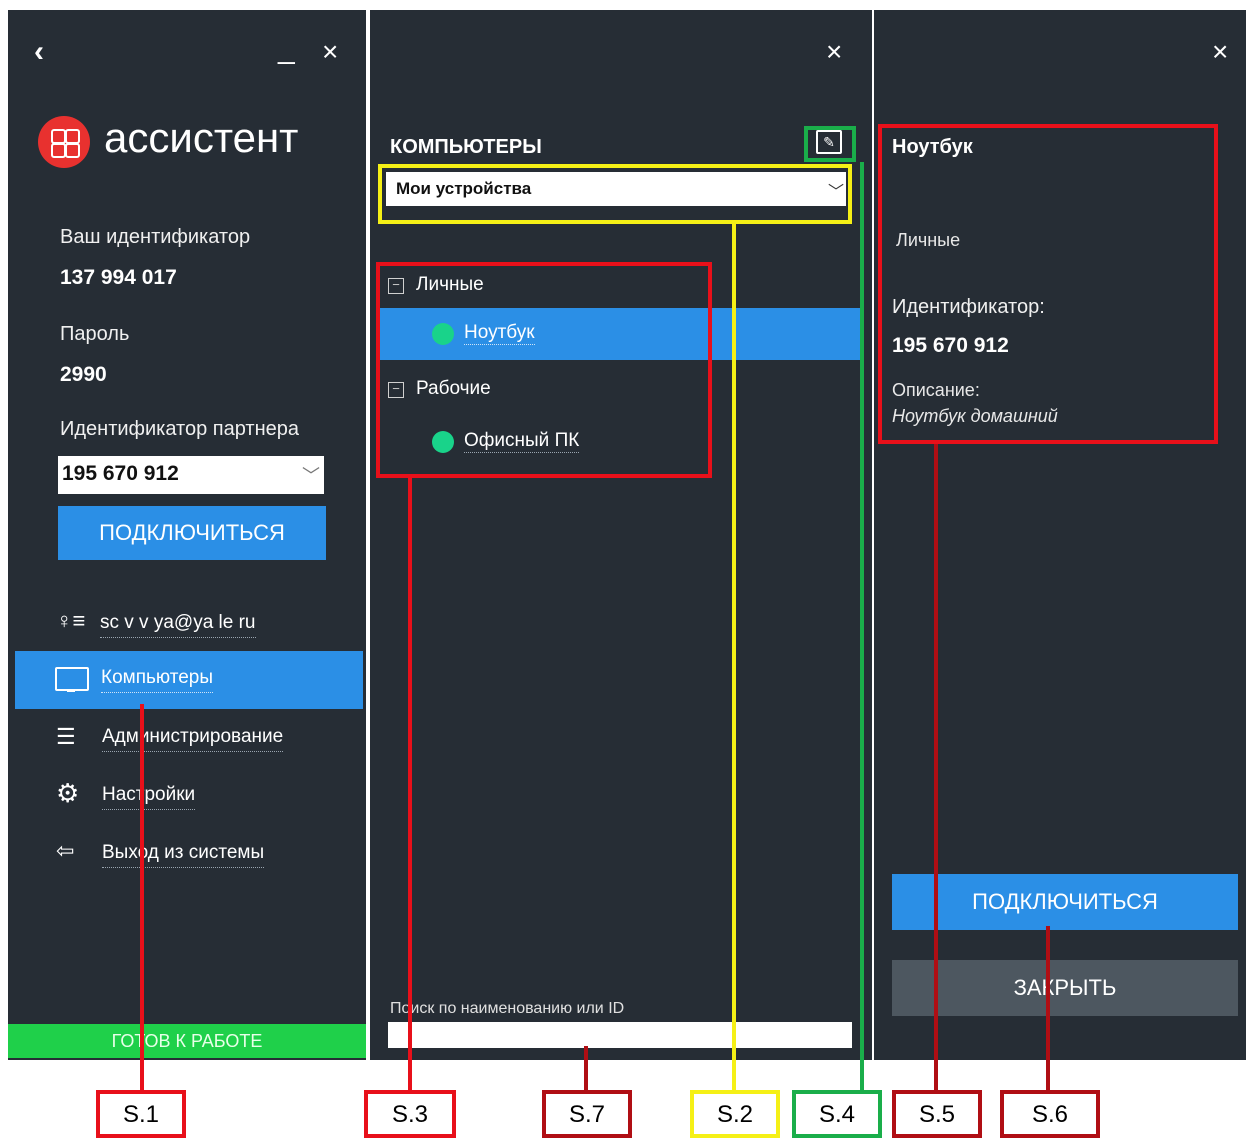  What do you see at coordinates (71, 620) in the screenshot?
I see `user-list-icon: ♀≡` at bounding box center [71, 620].